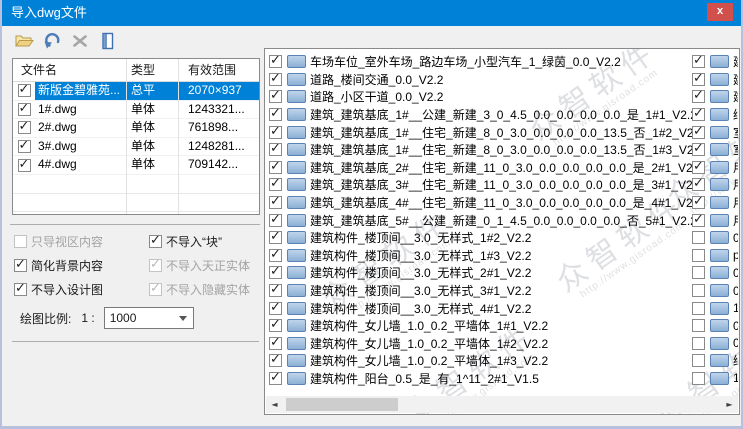 Image resolution: width=743 pixels, height=429 pixels. I want to click on list-item: 建筑构件_楼顶间__3.0_无样式_3#1_V2.2, so click(502, 291).